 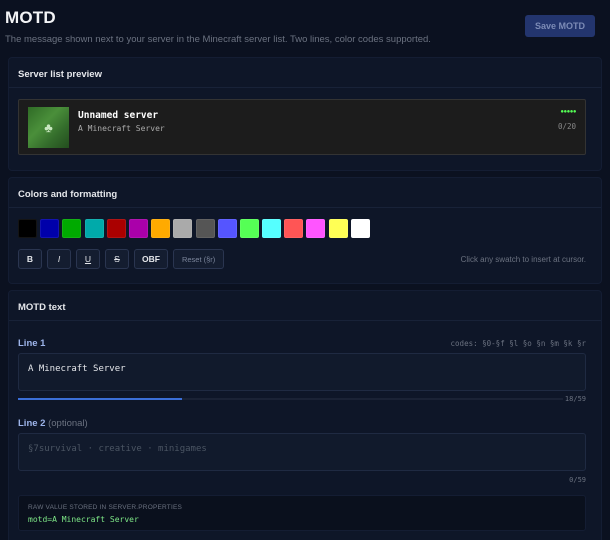 What do you see at coordinates (30, 259) in the screenshot?
I see `bold-button: B` at bounding box center [30, 259].